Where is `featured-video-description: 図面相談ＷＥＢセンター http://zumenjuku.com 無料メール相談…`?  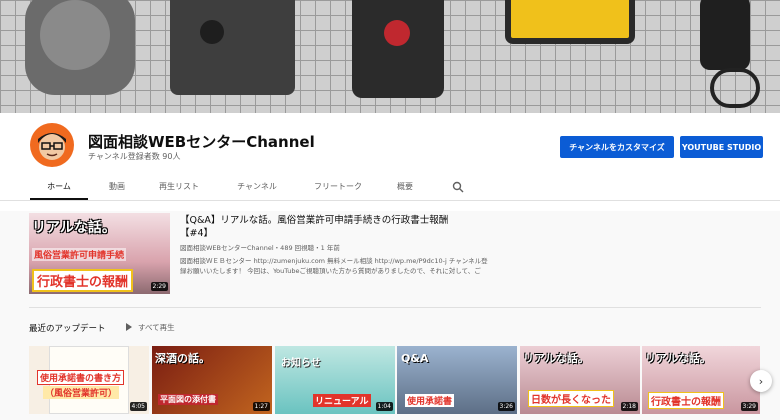
featured-video-description: 図面相談ＷＥＢセンター http://zumenjuku.com 無料メール相談… is located at coordinates (355, 266).